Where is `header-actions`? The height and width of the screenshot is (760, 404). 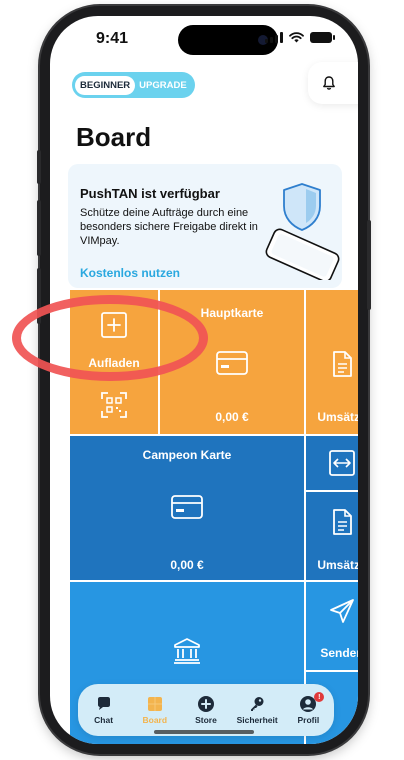 header-actions is located at coordinates (333, 83).